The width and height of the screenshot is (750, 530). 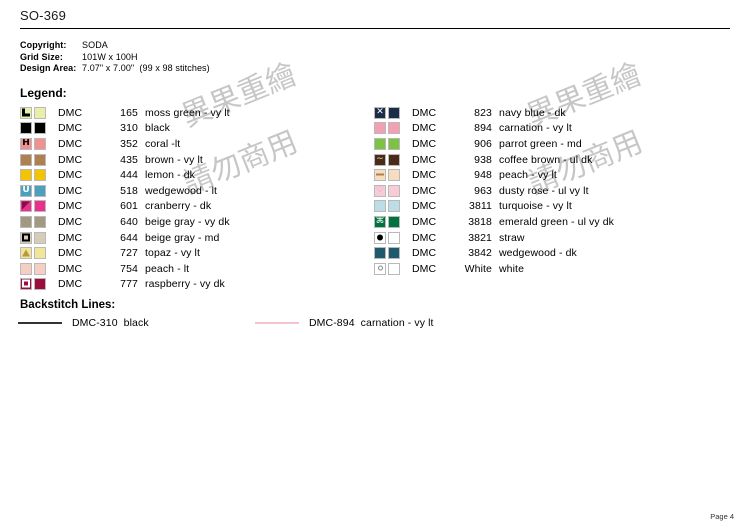 What do you see at coordinates (480, 221) in the screenshot?
I see `legend-thread-code: 3818` at bounding box center [480, 221].